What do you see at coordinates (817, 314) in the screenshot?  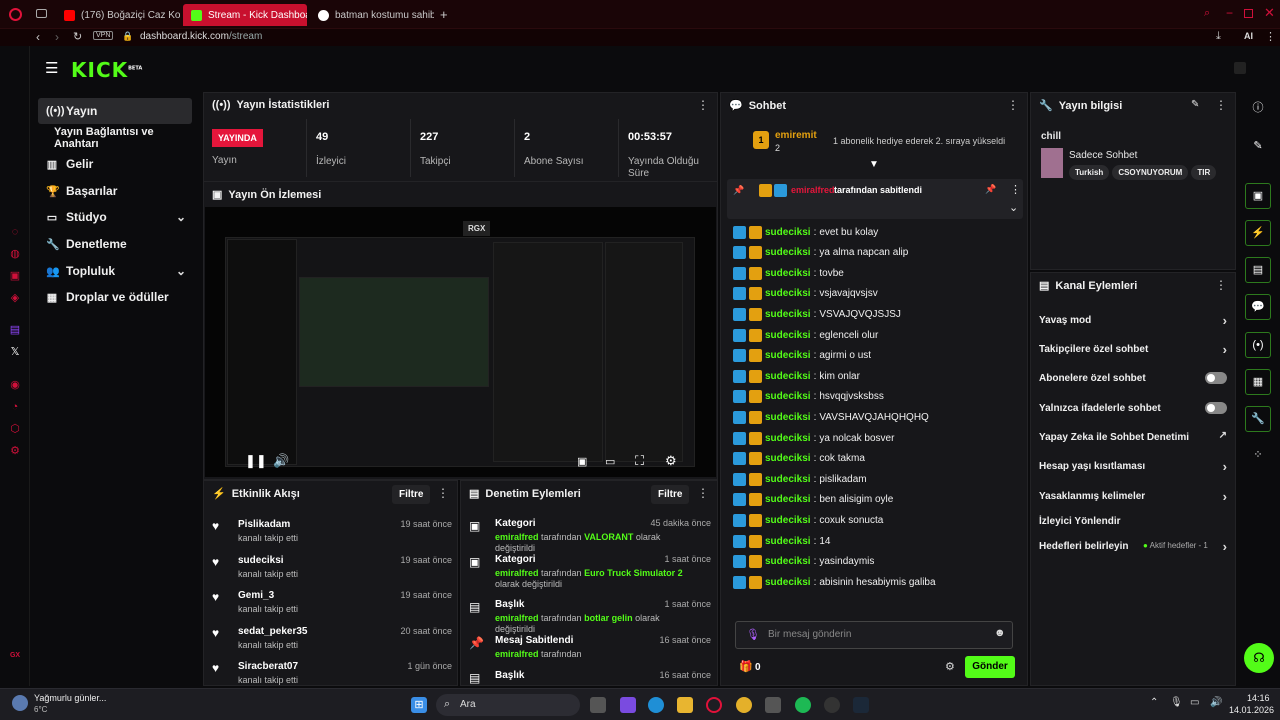 I see `chat-message: sudeciksi: VSVAJQVQJSJSJ` at bounding box center [817, 314].